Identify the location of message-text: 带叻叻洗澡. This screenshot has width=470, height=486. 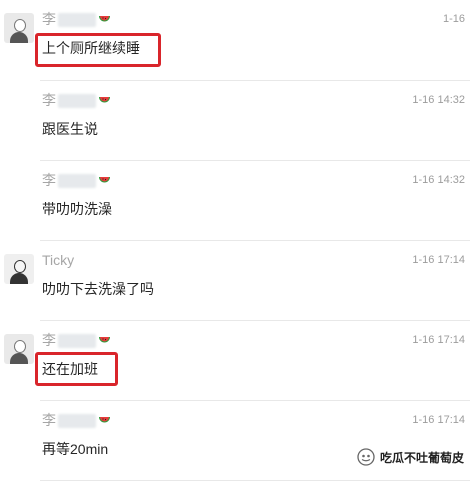
(77, 209).